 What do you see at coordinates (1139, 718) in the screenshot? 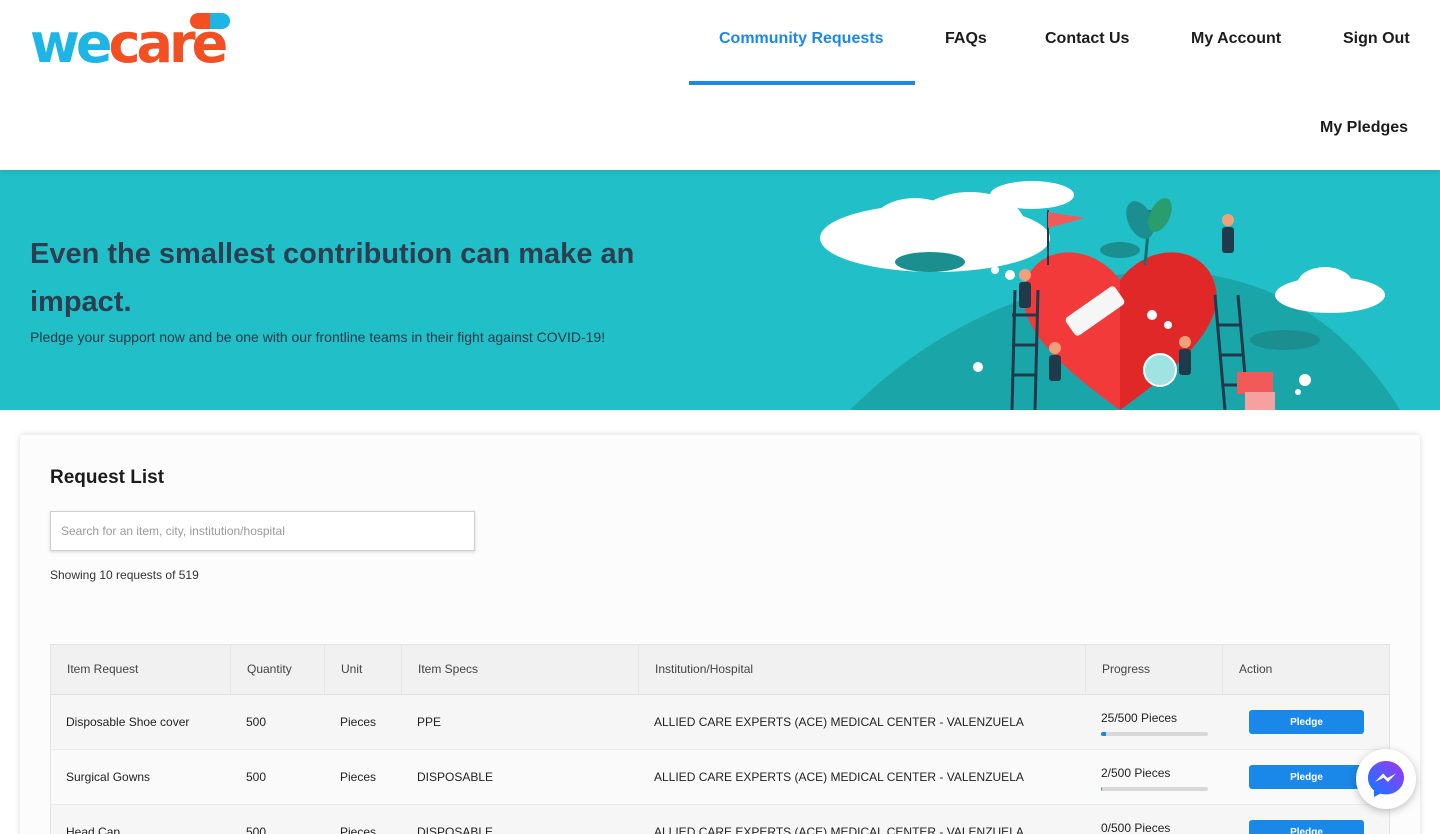
I see `progress-text: 25/500 Pieces` at bounding box center [1139, 718].